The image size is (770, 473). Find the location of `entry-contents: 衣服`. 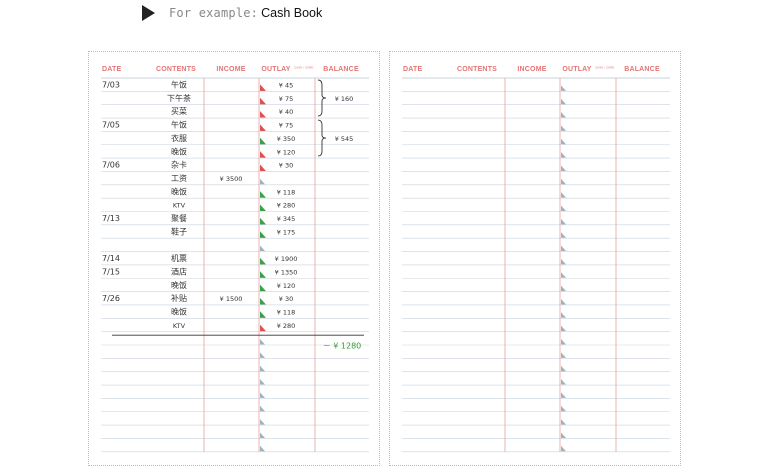

entry-contents: 衣服 is located at coordinates (179, 138).